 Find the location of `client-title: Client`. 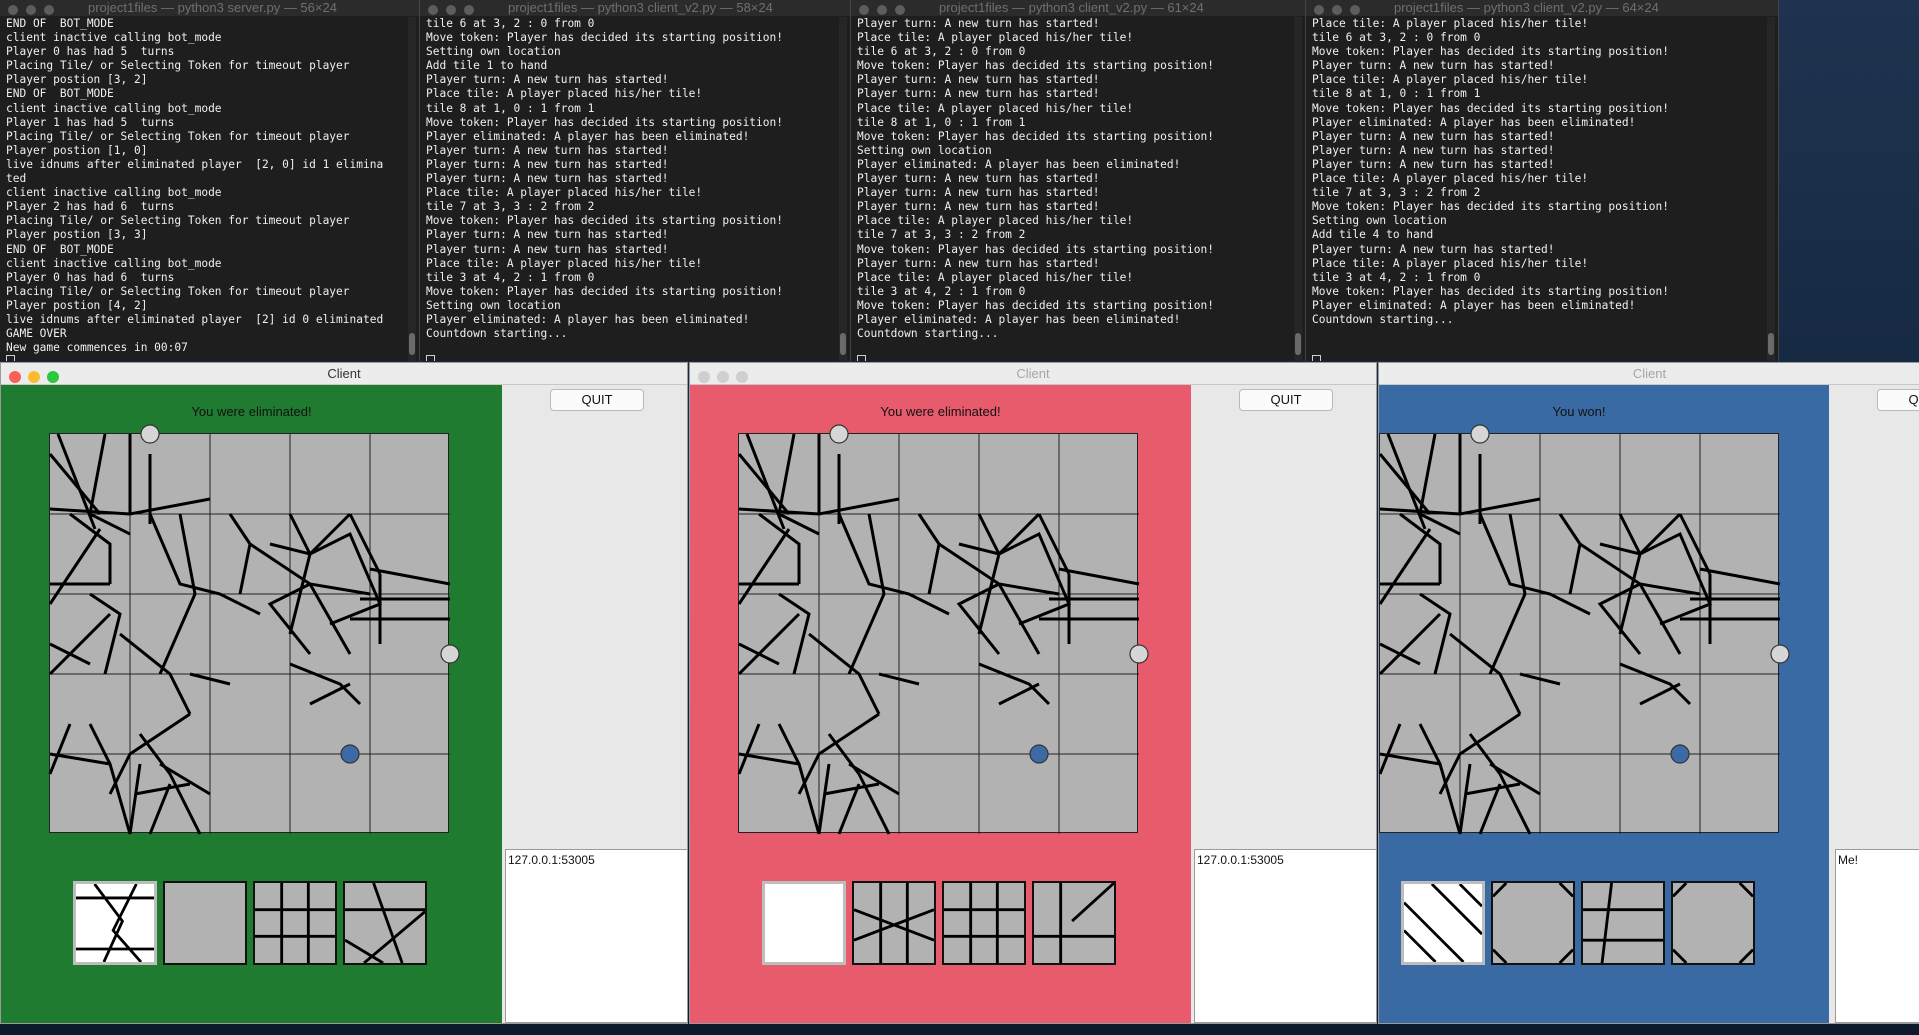

client-title: Client is located at coordinates (1033, 373).